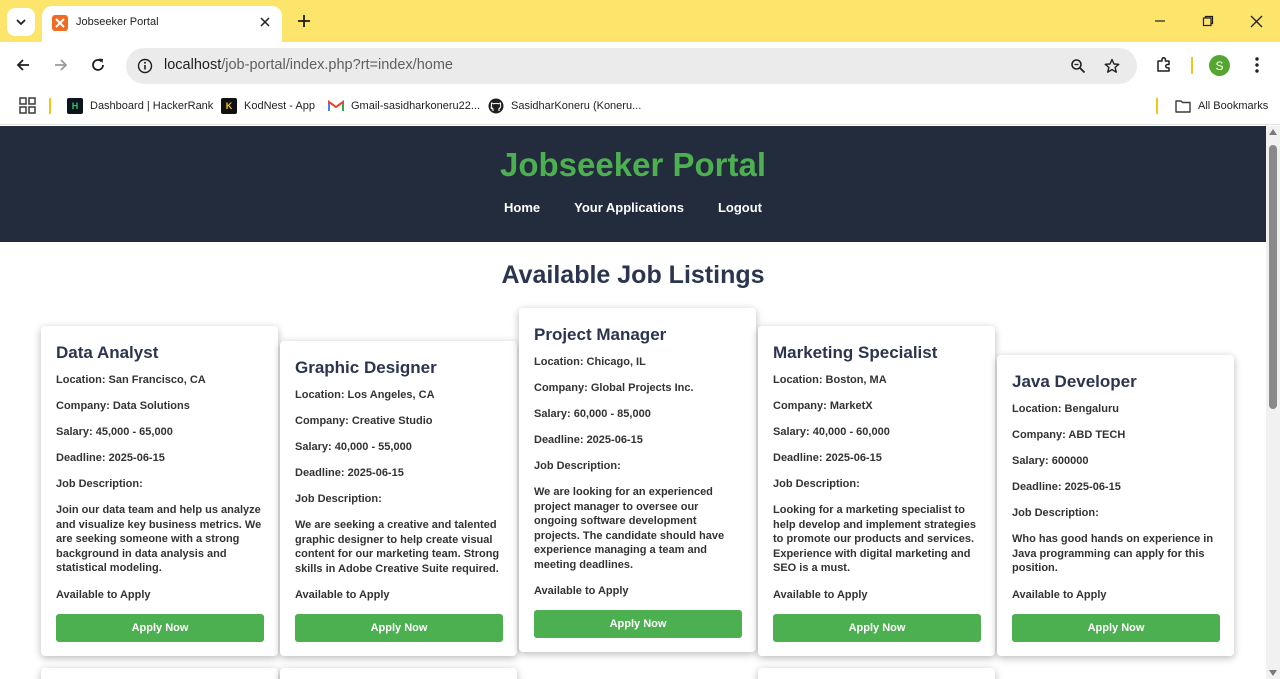 This screenshot has width=1280, height=679. I want to click on job-title: Marketing Specialist, so click(855, 352).